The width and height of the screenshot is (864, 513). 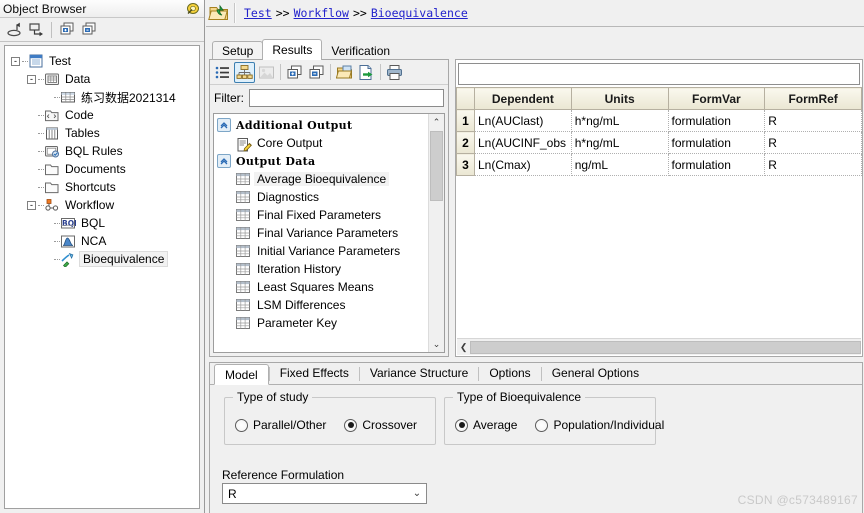 I want to click on cell-dependent: Ln(AUCINF_obs, so click(x=523, y=142).